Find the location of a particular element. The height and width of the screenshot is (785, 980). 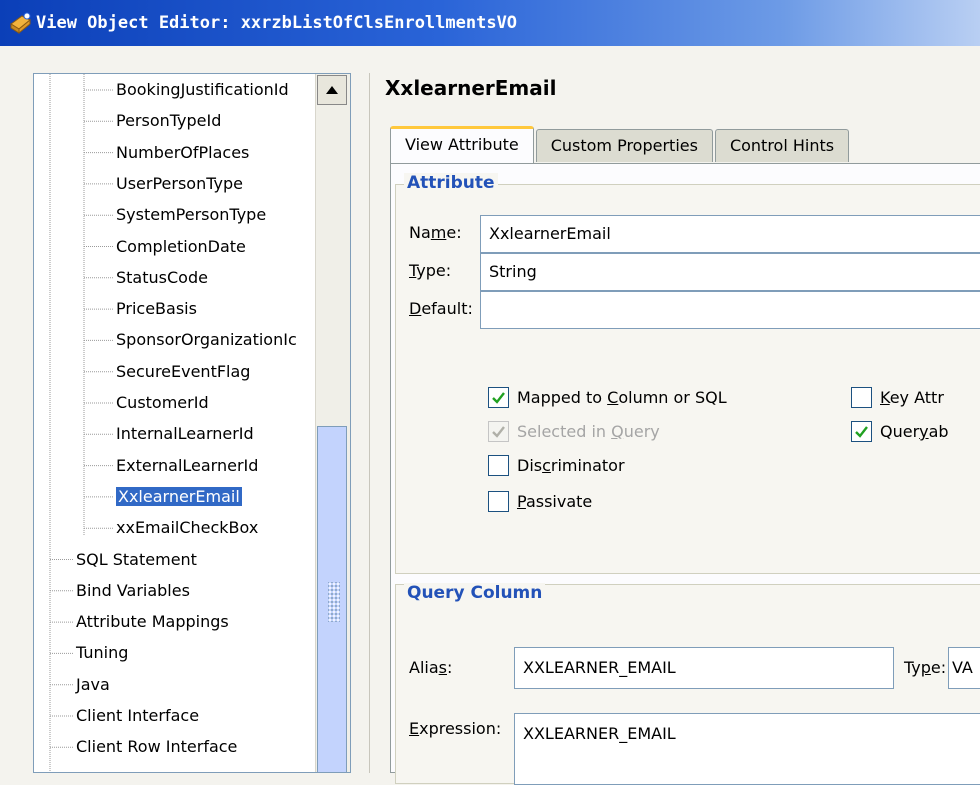

tree-item-label: Client Interface is located at coordinates (138, 715).